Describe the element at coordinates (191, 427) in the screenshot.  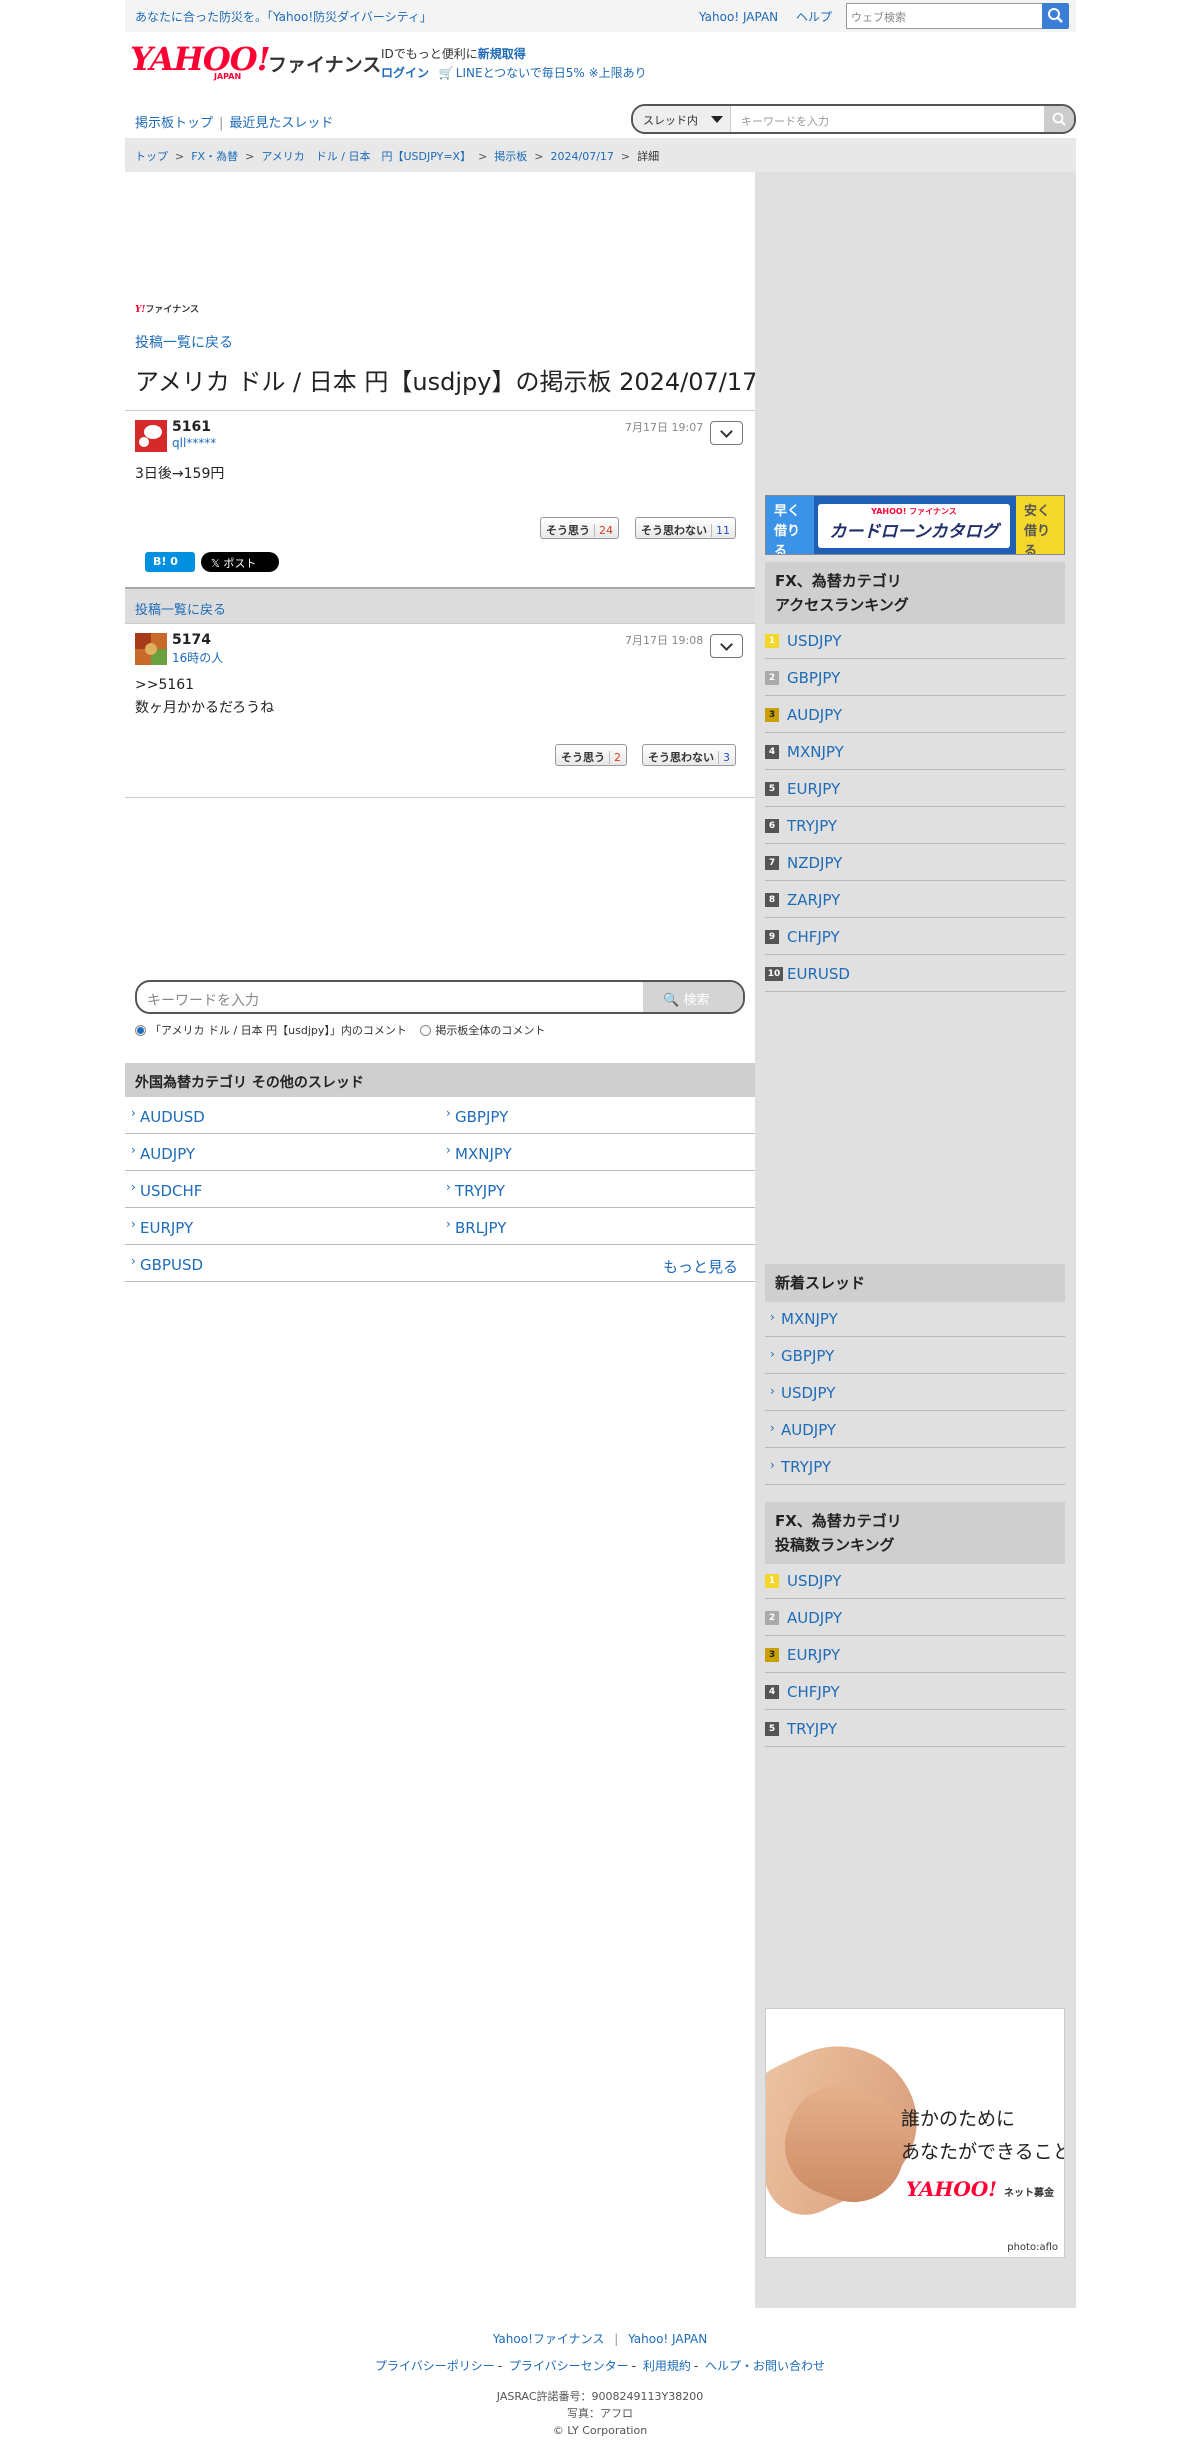
I see `post-number: 5161` at that location.